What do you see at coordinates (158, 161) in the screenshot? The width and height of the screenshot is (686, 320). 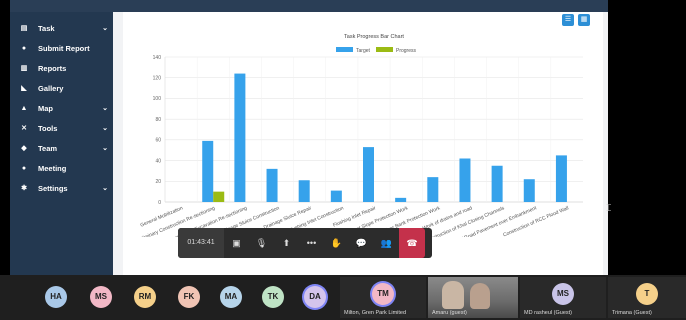 I see `y-tick-label: 40` at bounding box center [158, 161].